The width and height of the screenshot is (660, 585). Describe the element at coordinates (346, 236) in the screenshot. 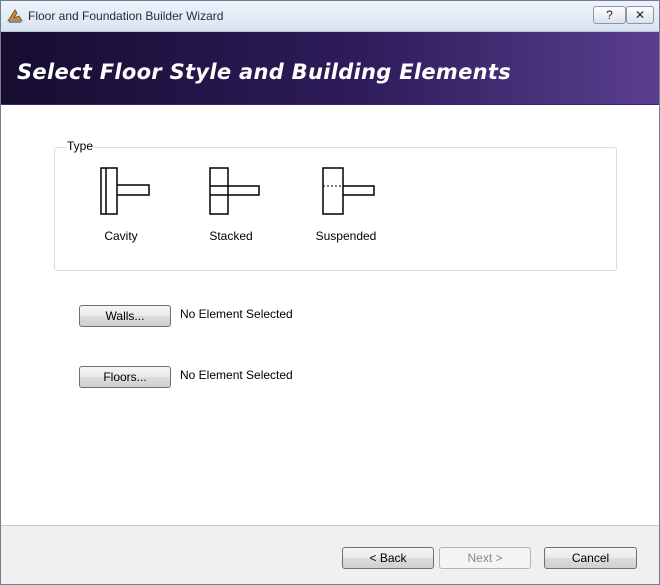

I see `option-label-suspended: Suspended` at that location.